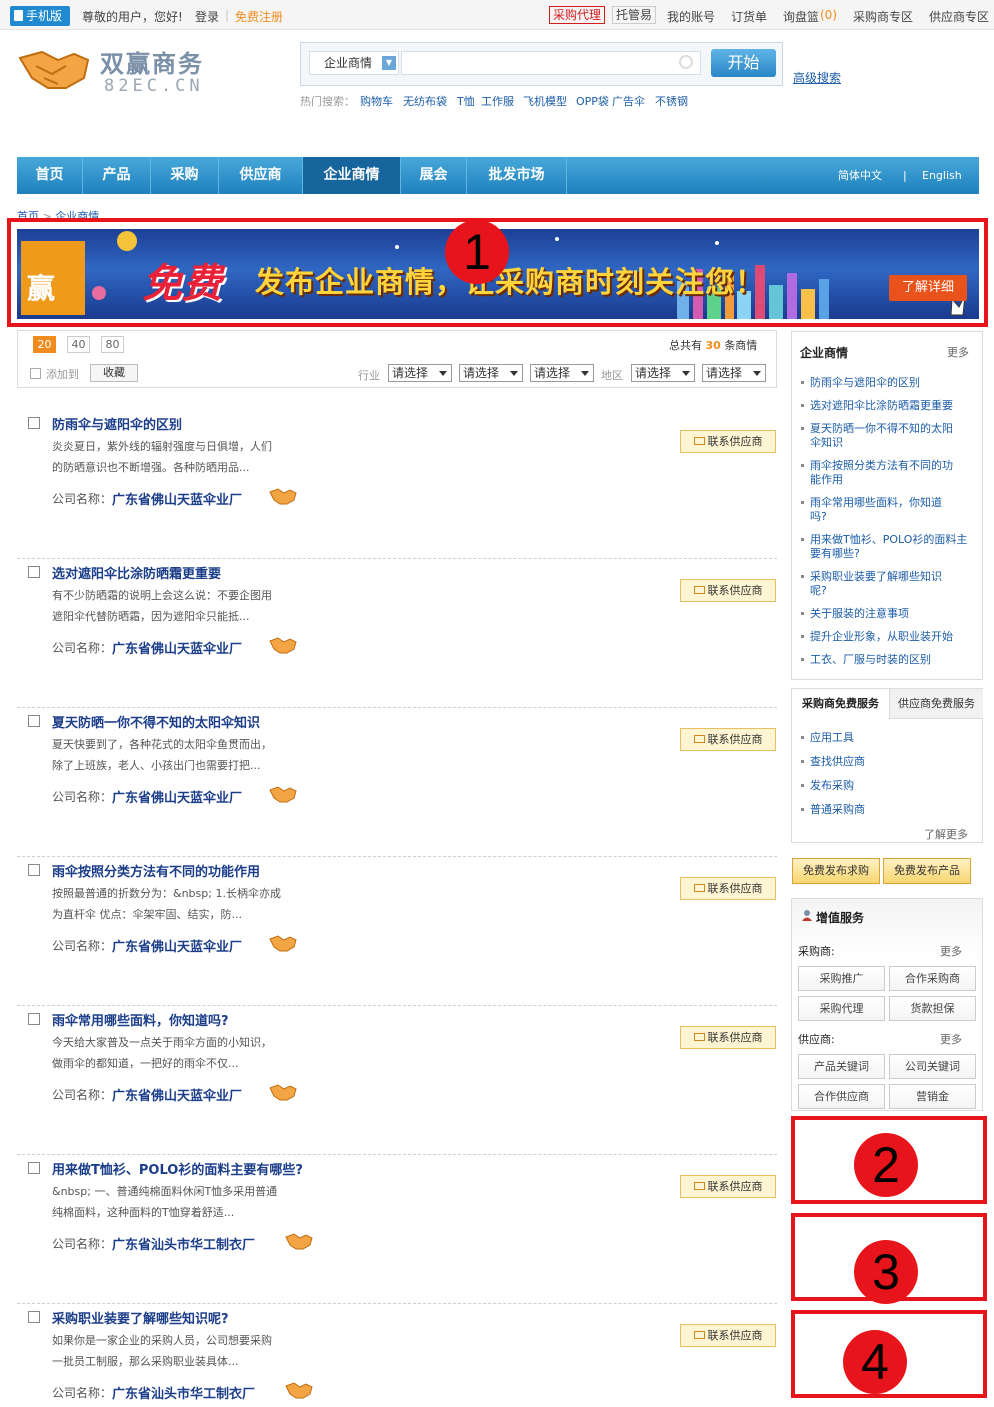  What do you see at coordinates (562, 373) in the screenshot?
I see `industry-select-3: 请选择` at bounding box center [562, 373].